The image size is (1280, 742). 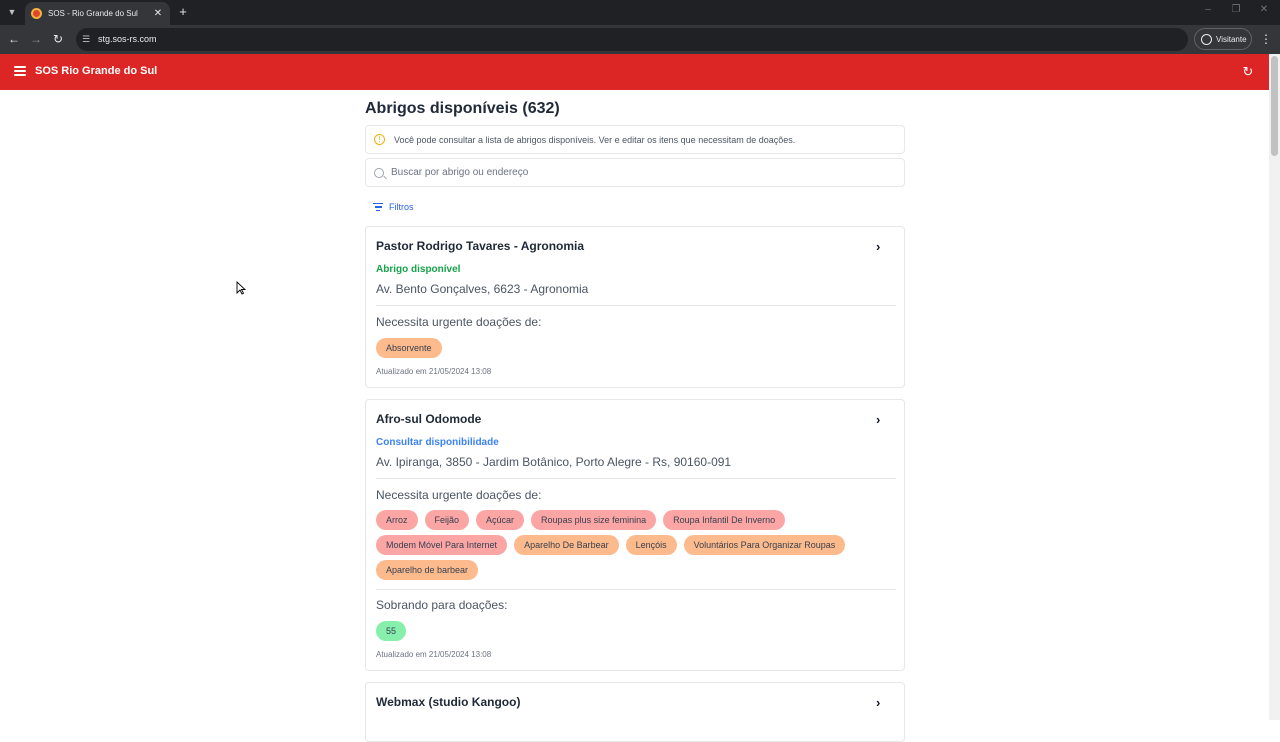 What do you see at coordinates (36, 13) in the screenshot?
I see `favicon-icon` at bounding box center [36, 13].